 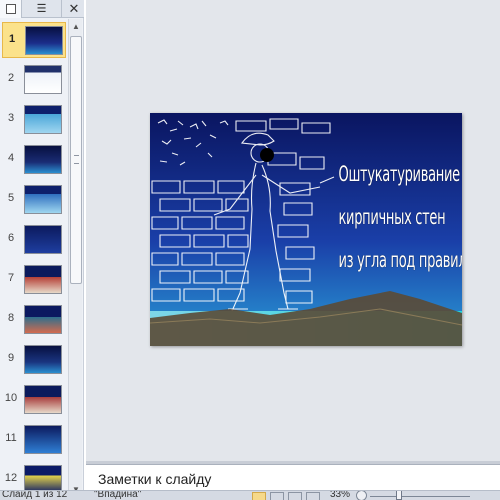 What do you see at coordinates (117, 495) in the screenshot?
I see `theme-name: "Впадина"` at bounding box center [117, 495].